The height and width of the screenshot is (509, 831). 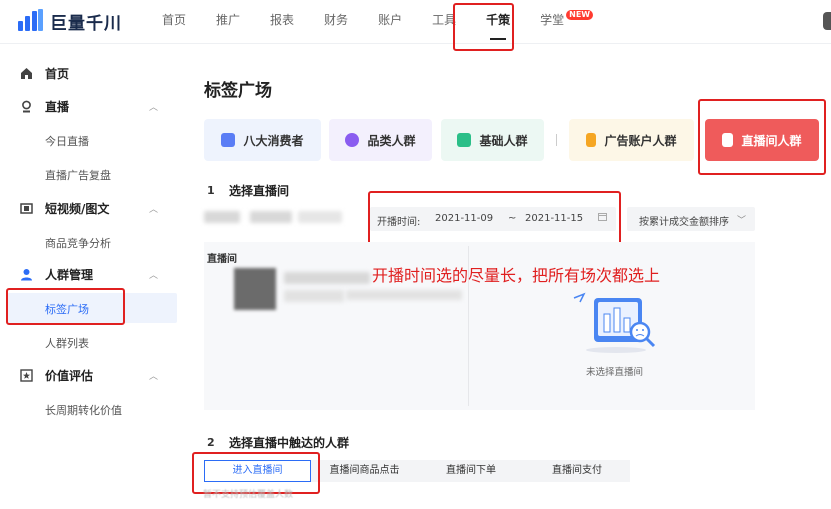 I want to click on category-ad-account: 广告账户人群, so click(x=631, y=140).